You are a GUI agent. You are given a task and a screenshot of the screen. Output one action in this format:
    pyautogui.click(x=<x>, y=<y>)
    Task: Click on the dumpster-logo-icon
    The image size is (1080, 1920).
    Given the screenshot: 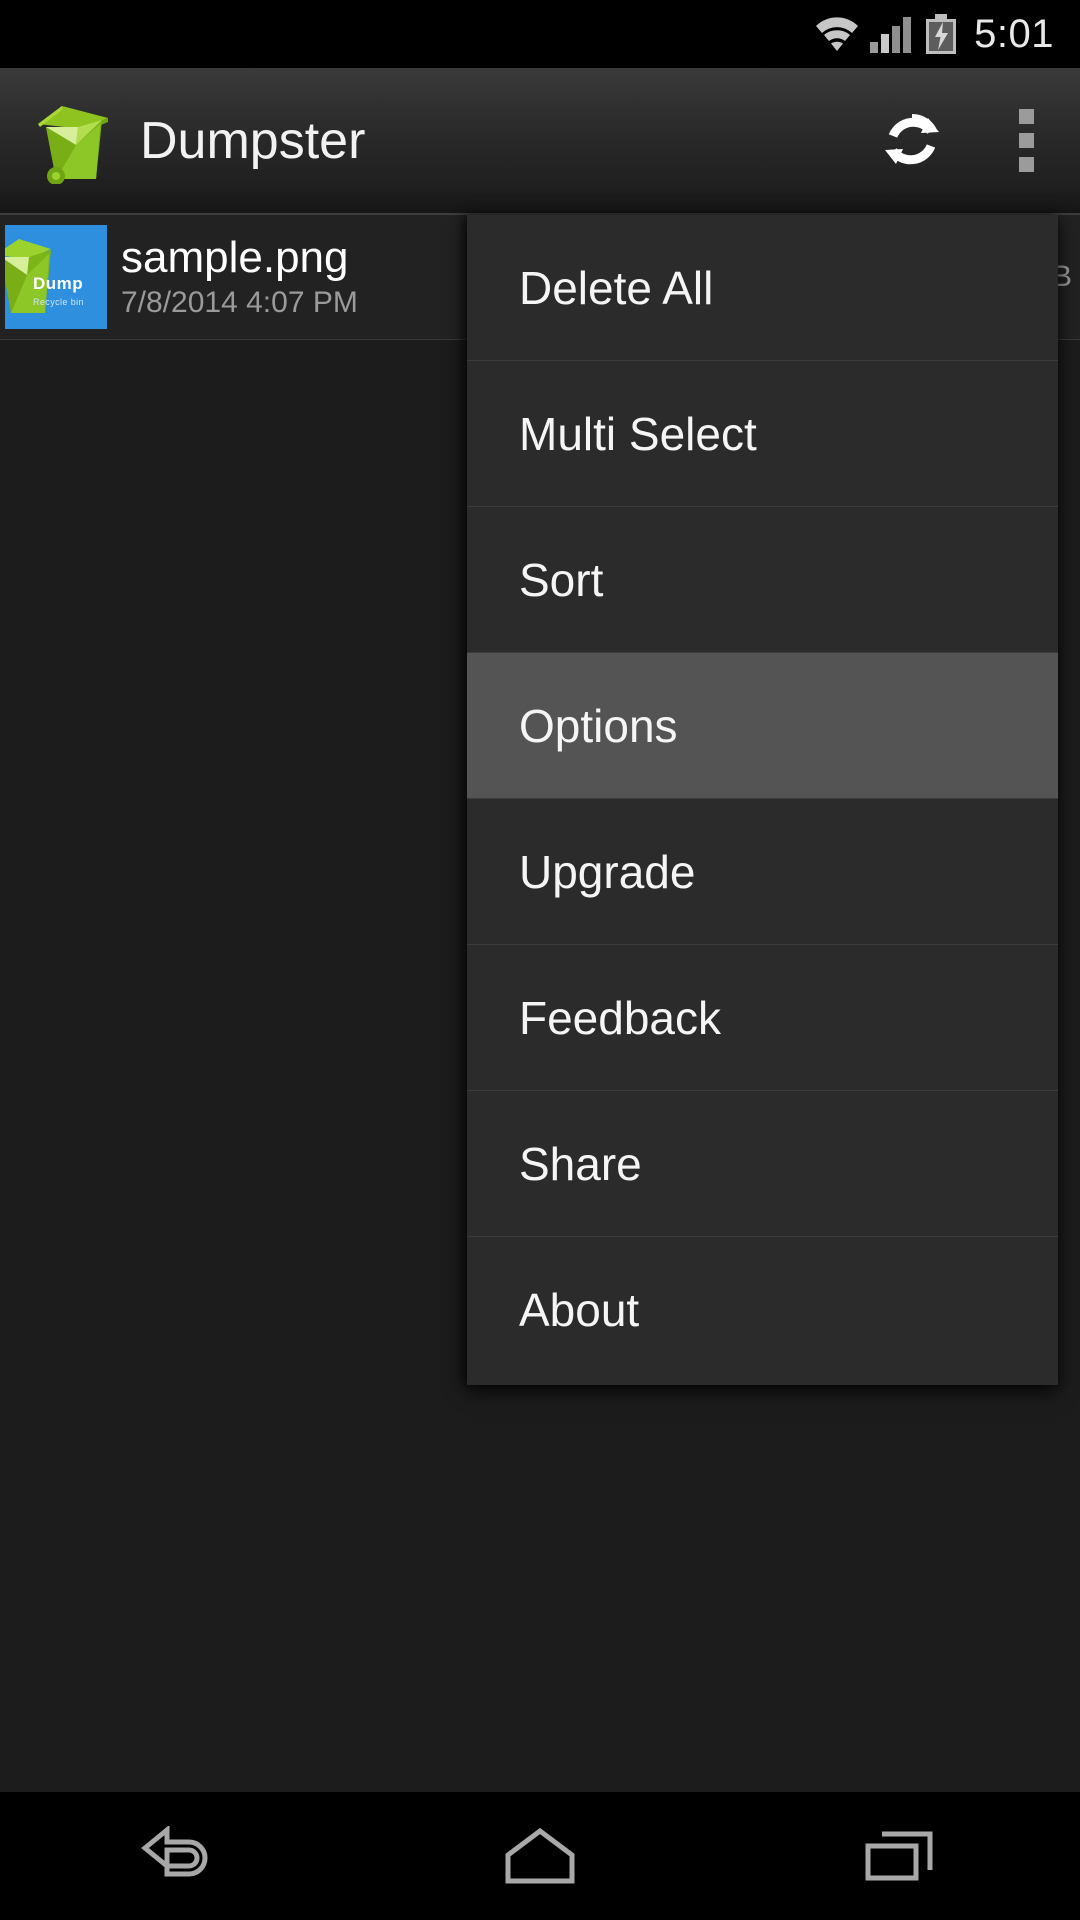 What is the action you would take?
    pyautogui.click(x=75, y=141)
    